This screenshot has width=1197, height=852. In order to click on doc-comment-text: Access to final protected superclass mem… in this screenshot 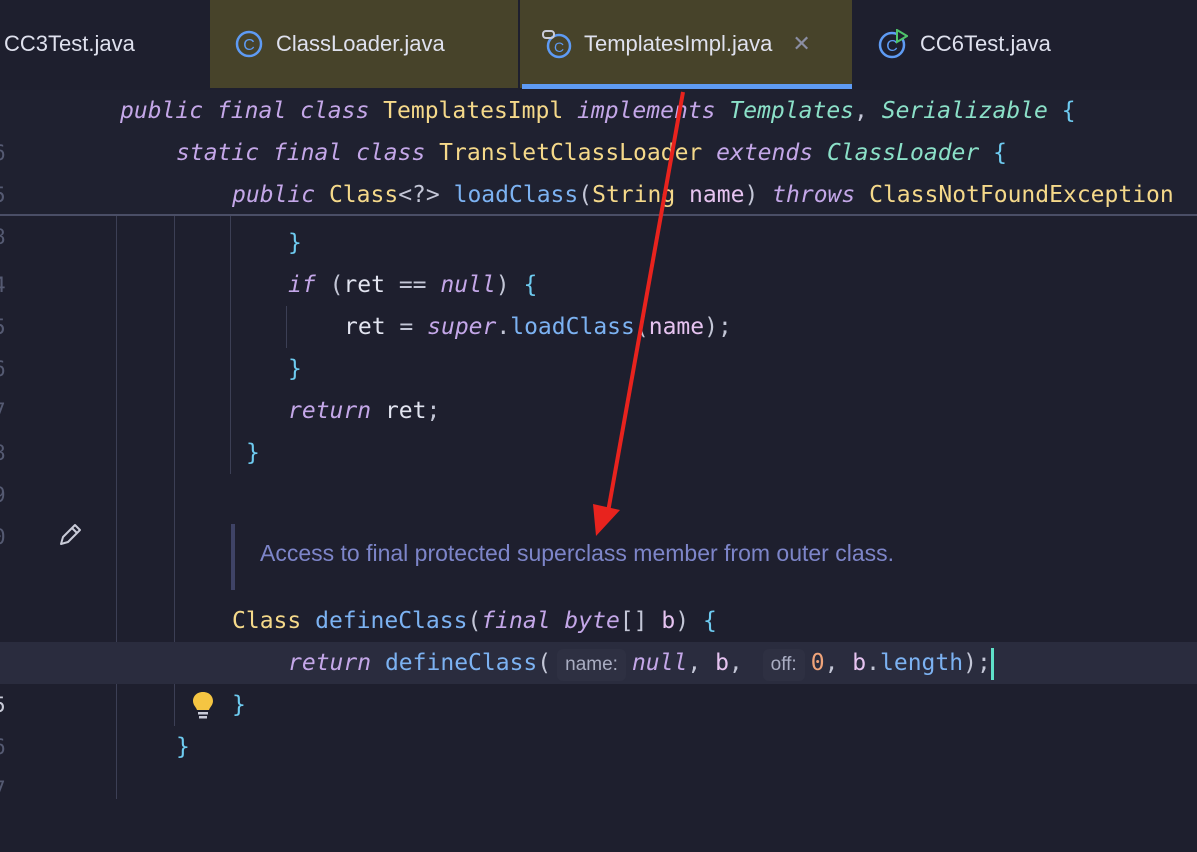, I will do `click(577, 553)`.